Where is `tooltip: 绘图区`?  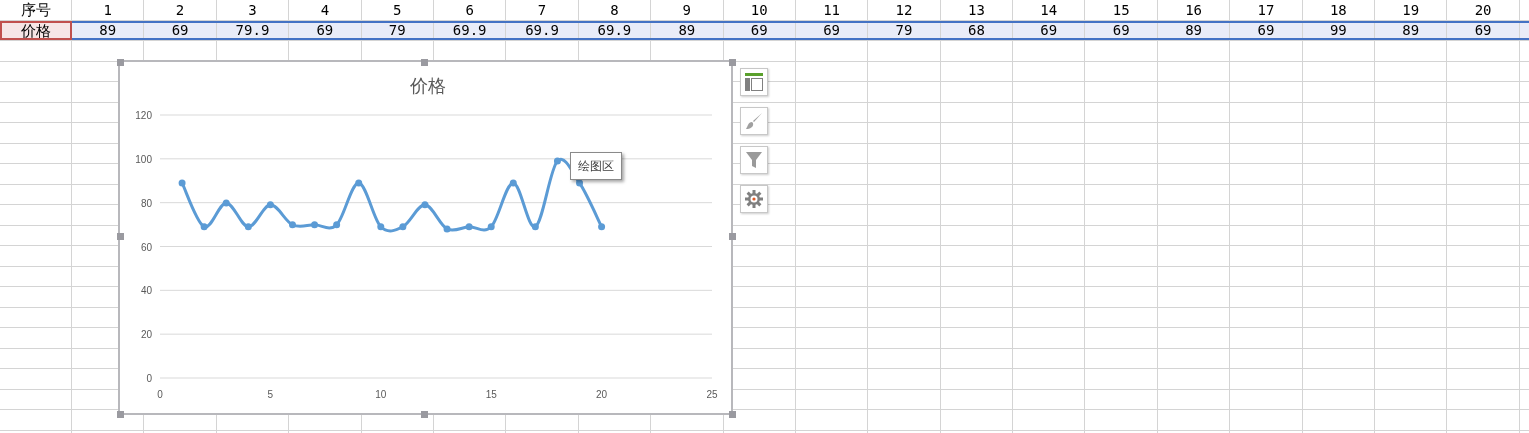 tooltip: 绘图区 is located at coordinates (596, 166).